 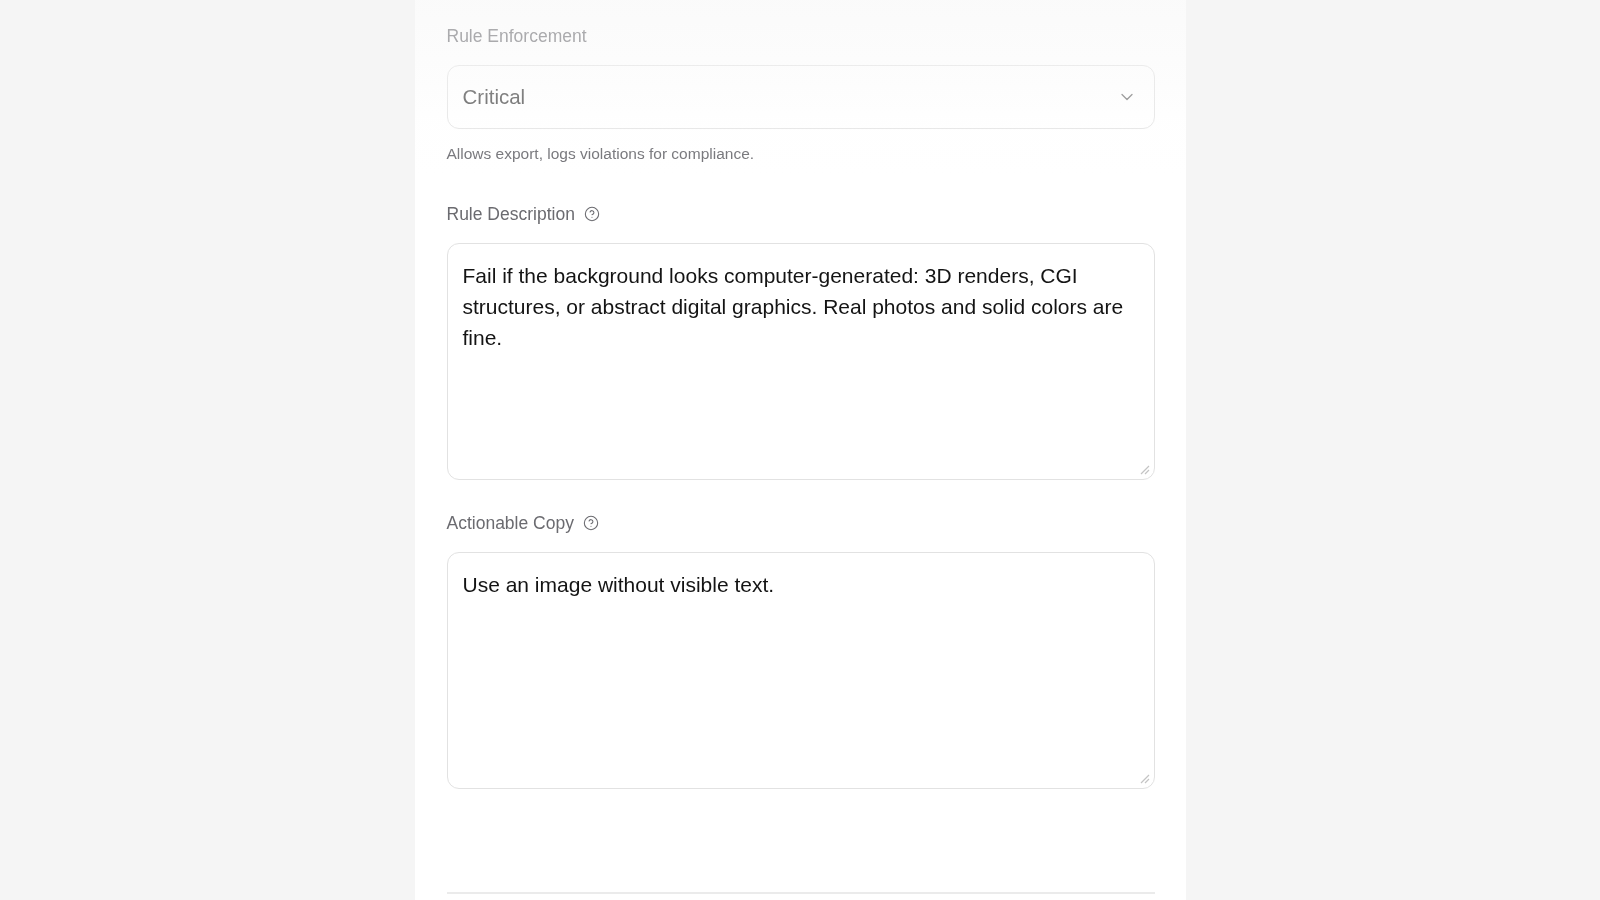 What do you see at coordinates (800, 670) in the screenshot?
I see `textarea-field: Use an image without visible text.` at bounding box center [800, 670].